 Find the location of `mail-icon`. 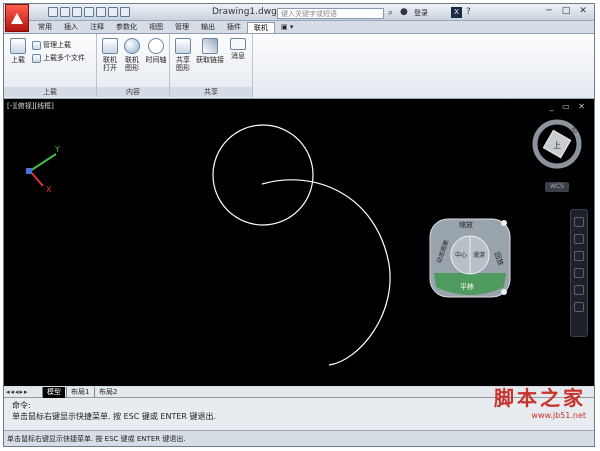

mail-icon is located at coordinates (238, 44).